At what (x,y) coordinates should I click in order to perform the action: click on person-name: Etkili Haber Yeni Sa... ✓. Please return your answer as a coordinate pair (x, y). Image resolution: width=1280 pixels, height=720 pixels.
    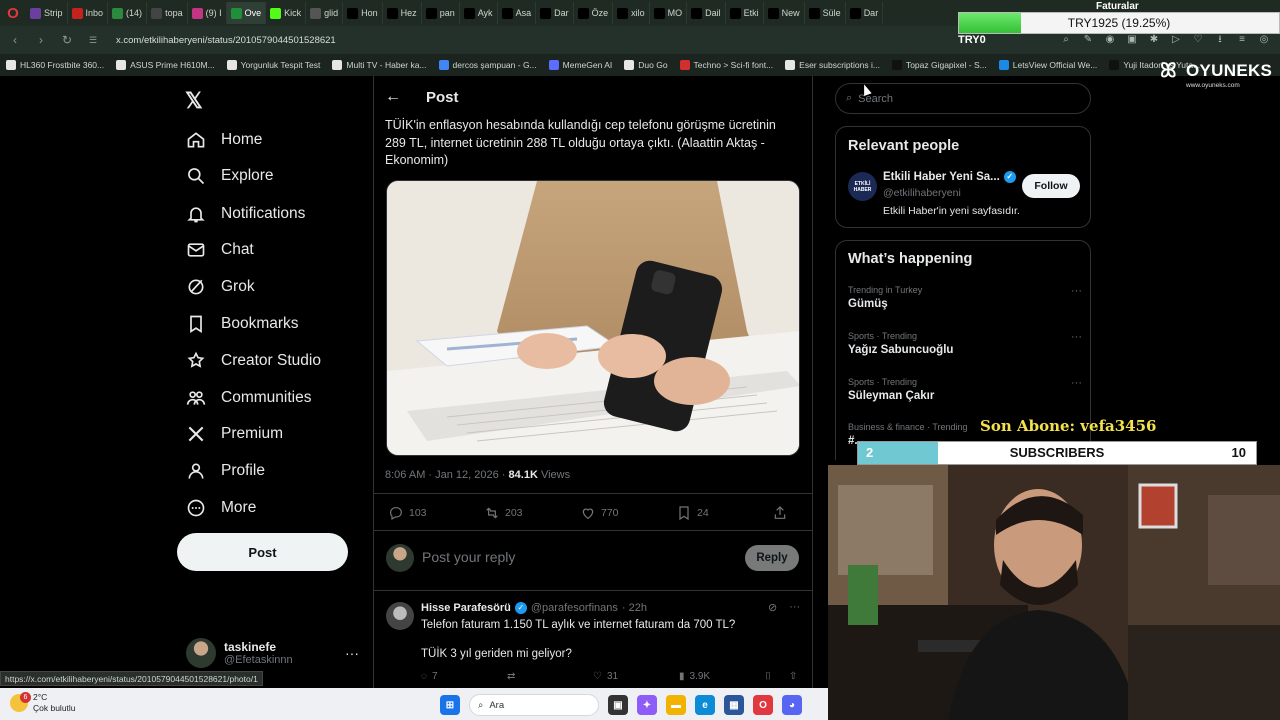
    Looking at the image, I should click on (949, 177).